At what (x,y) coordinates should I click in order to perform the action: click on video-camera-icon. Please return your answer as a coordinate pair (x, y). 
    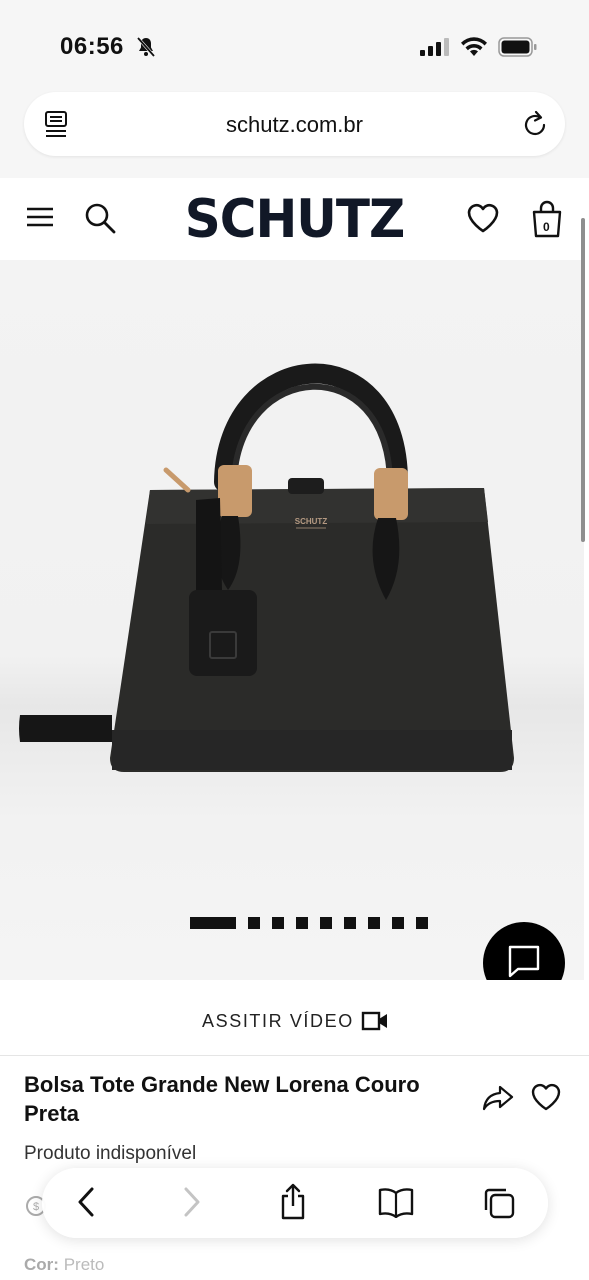
    Looking at the image, I should click on (375, 1023).